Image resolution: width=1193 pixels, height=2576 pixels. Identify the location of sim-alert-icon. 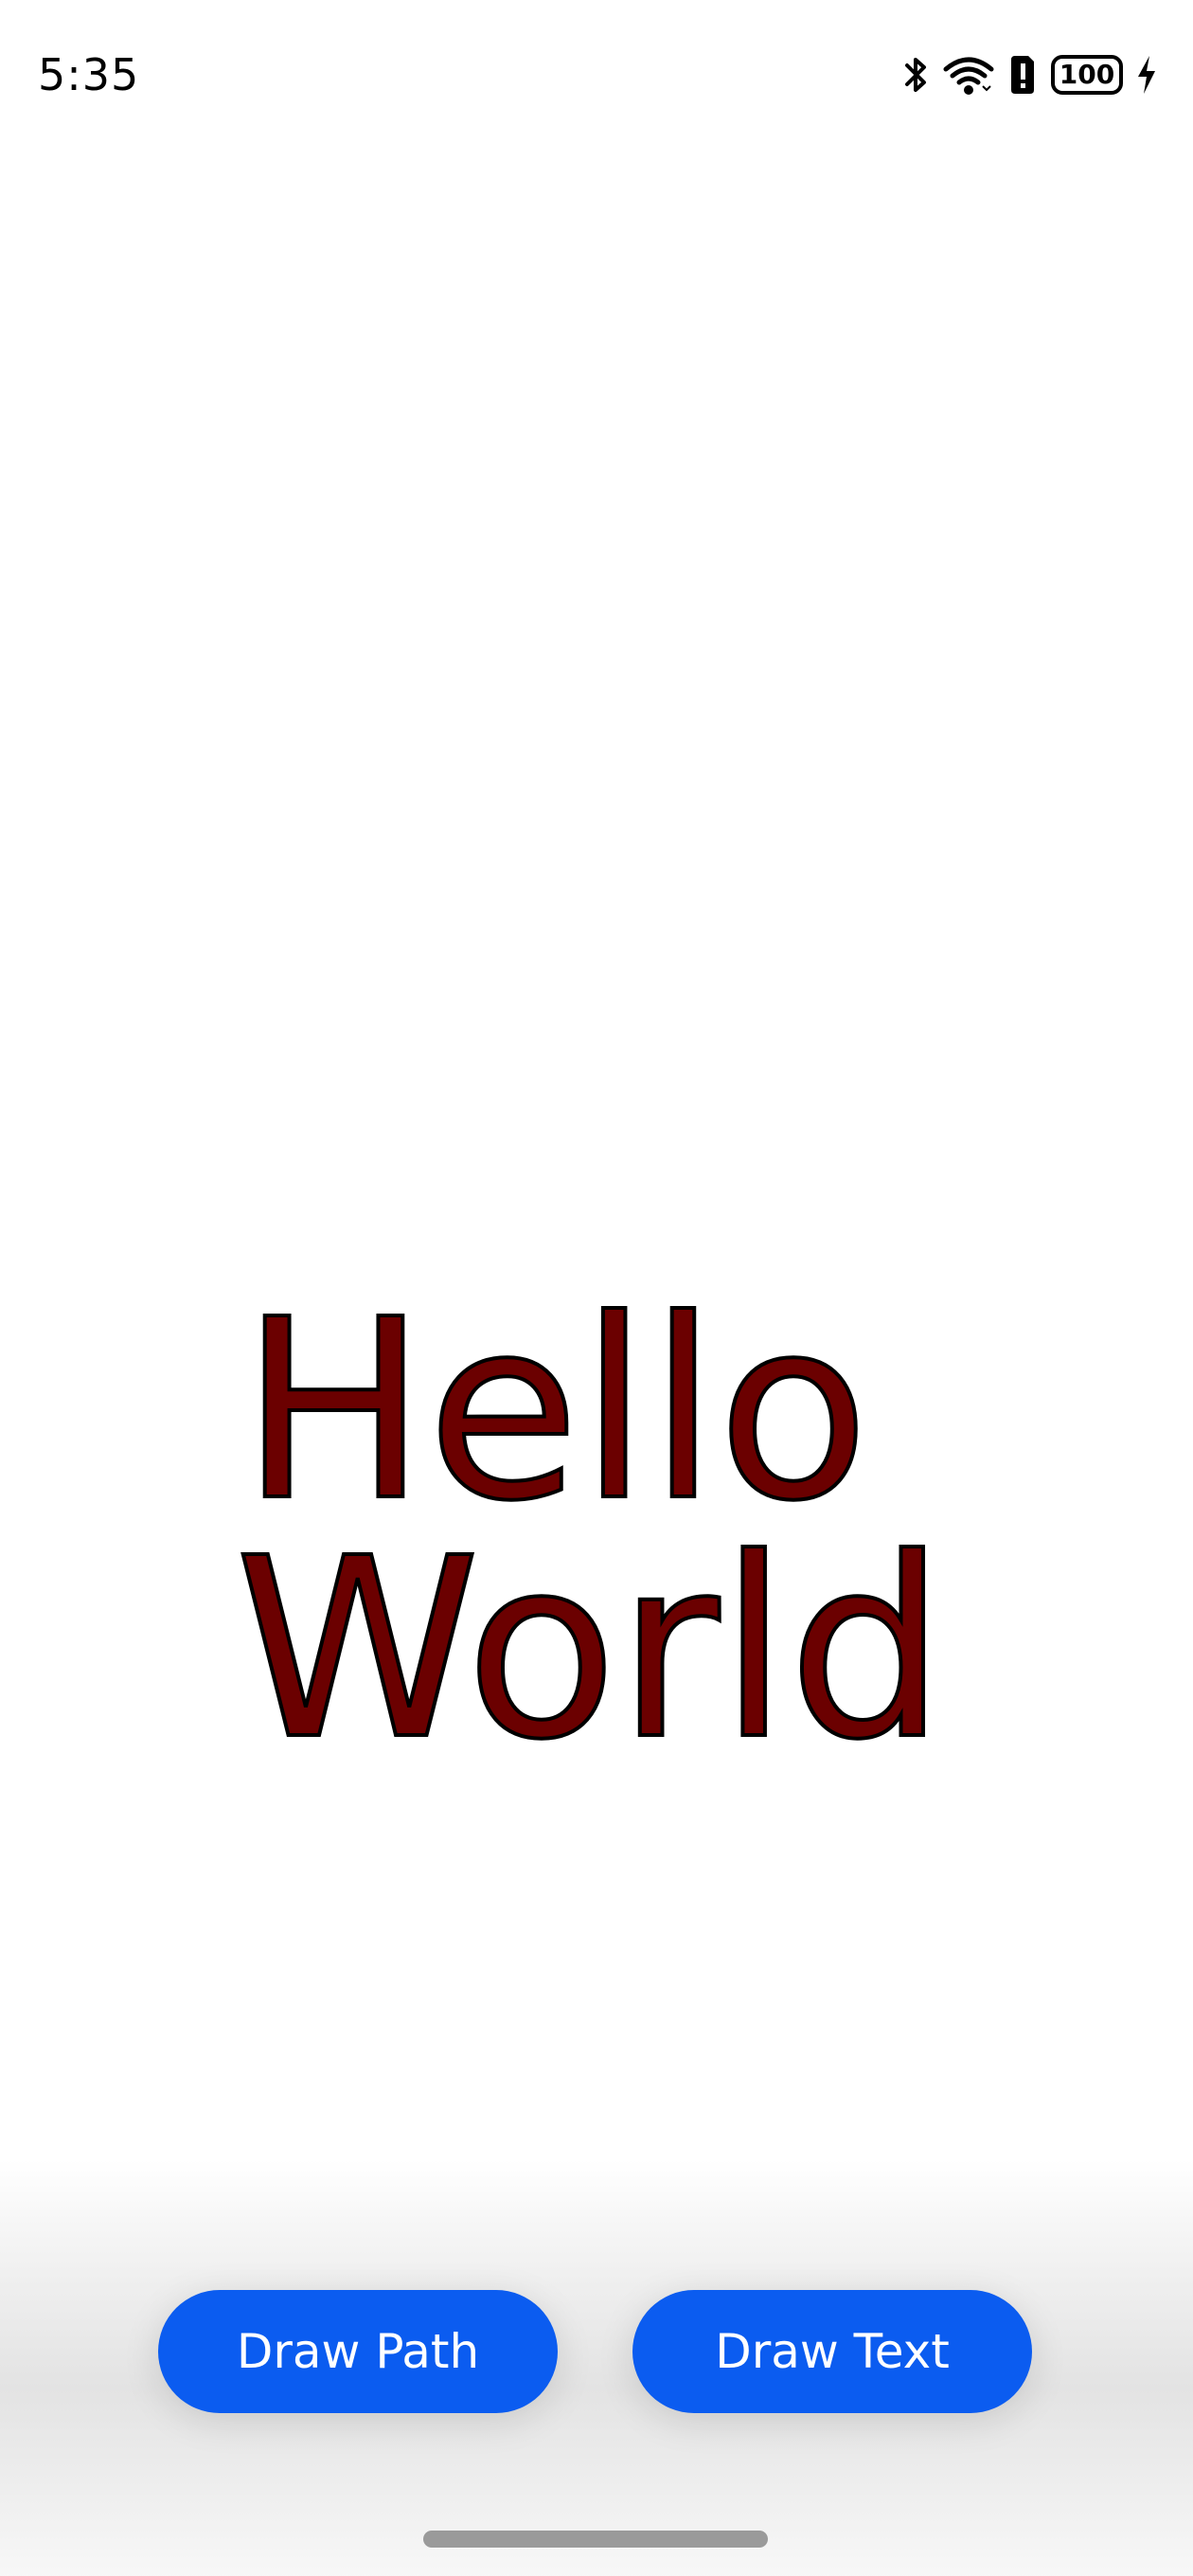
(1022, 75).